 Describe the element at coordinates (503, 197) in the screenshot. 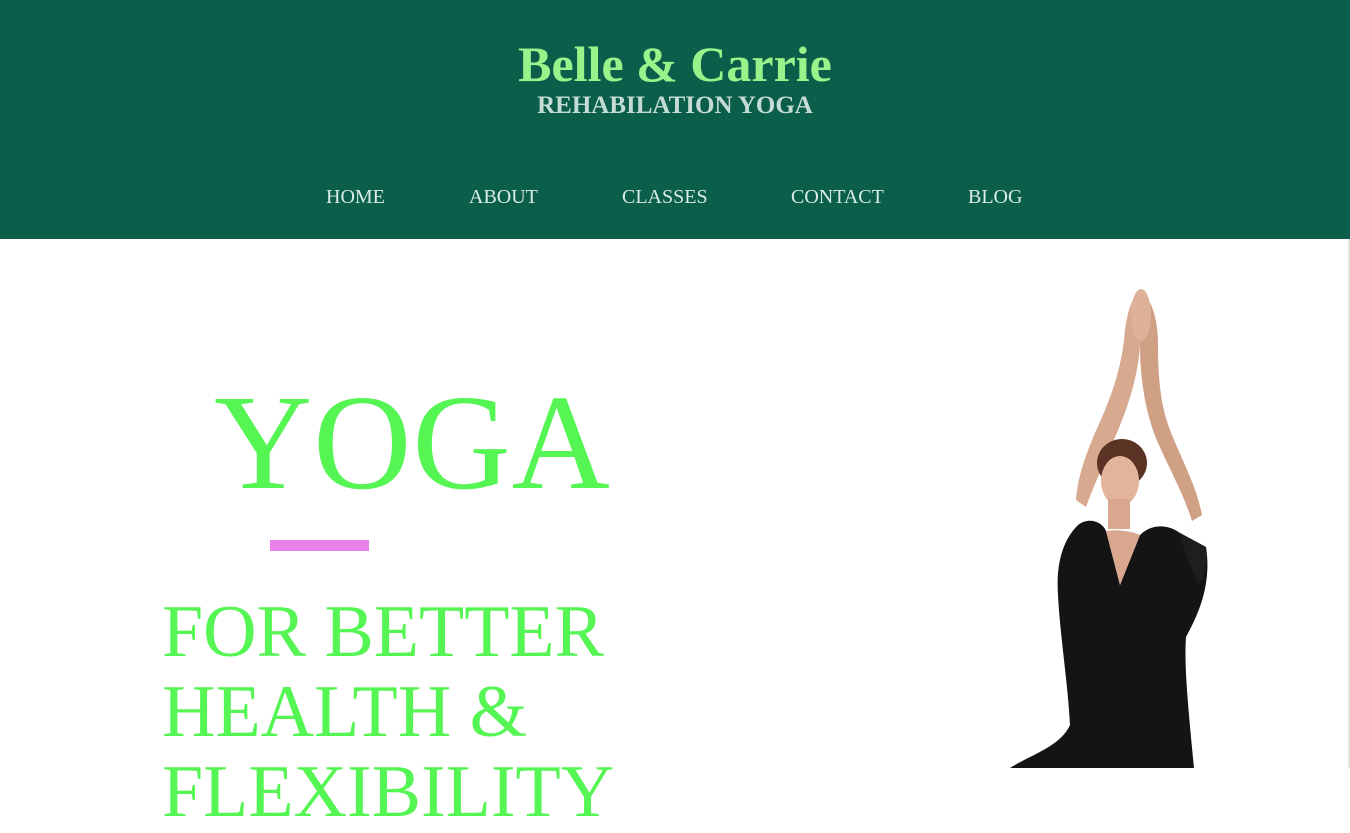

I see `nav-item-about: ABOUT` at that location.